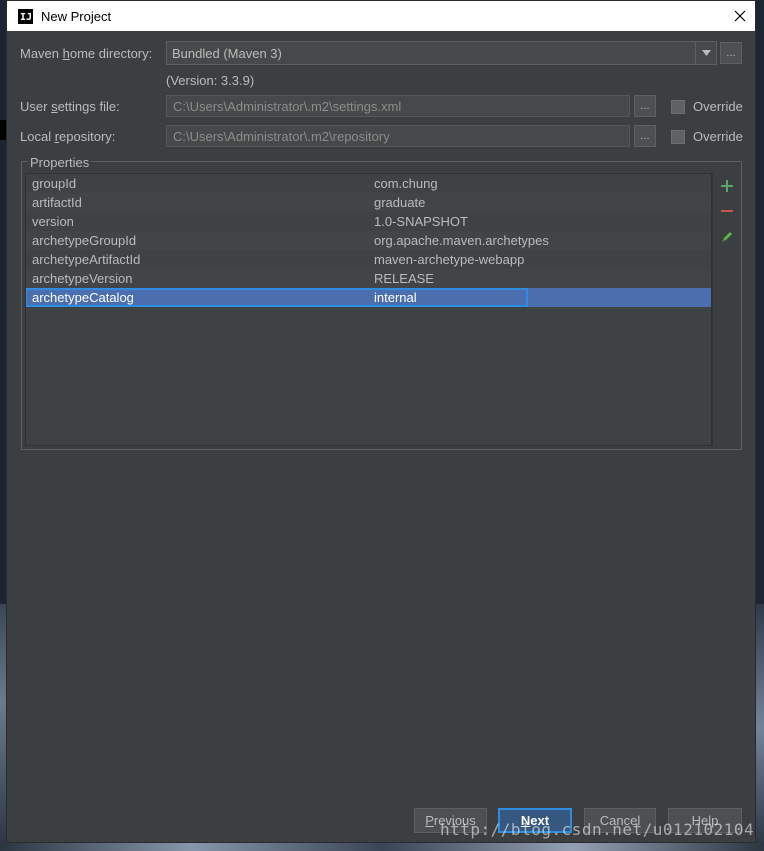  Describe the element at coordinates (368, 278) in the screenshot. I see `table-row: archetypeVersion RELEASE` at that location.